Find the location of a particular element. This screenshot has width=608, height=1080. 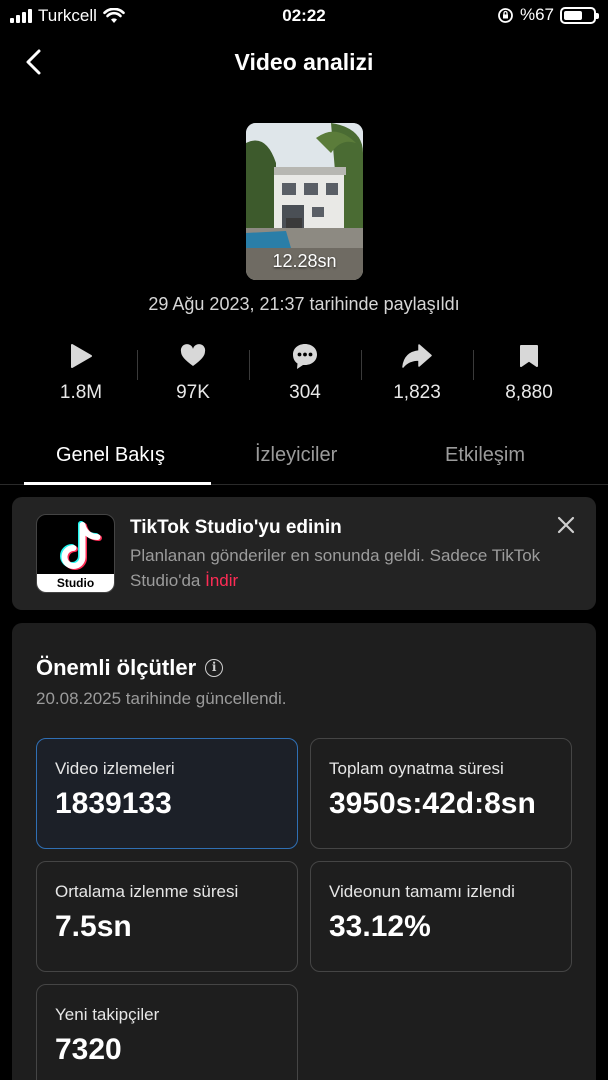

metric-card-average-watch-time: Ortalama izlenme süresi 7.5sn is located at coordinates (167, 916).